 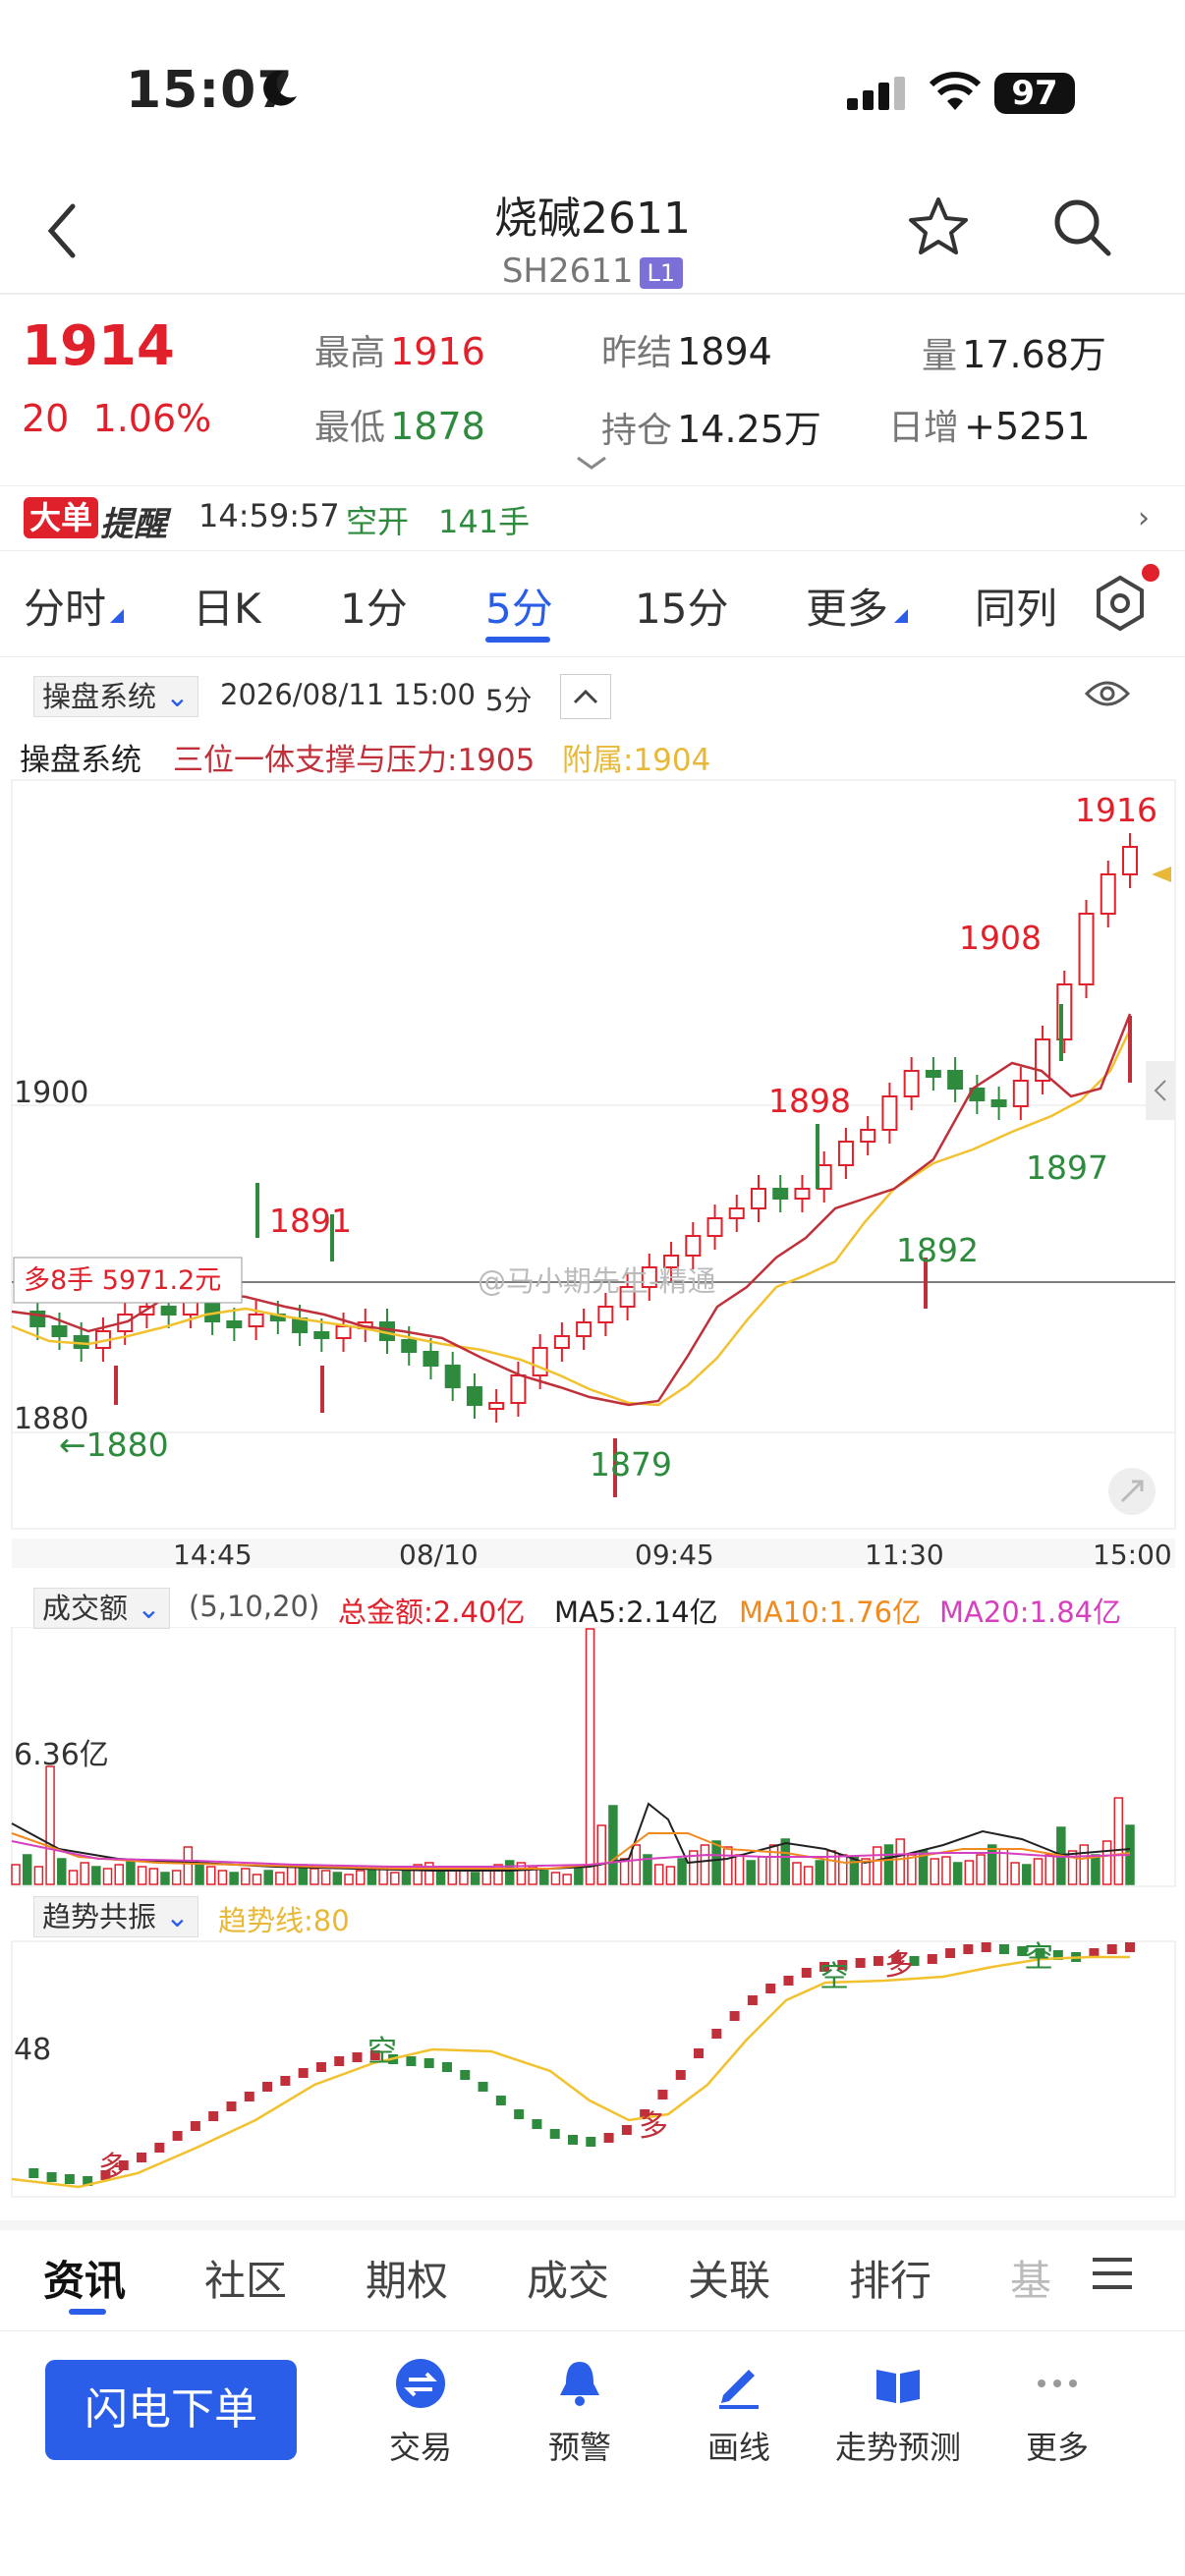 I want to click on tab-15min: 15分, so click(x=682, y=606).